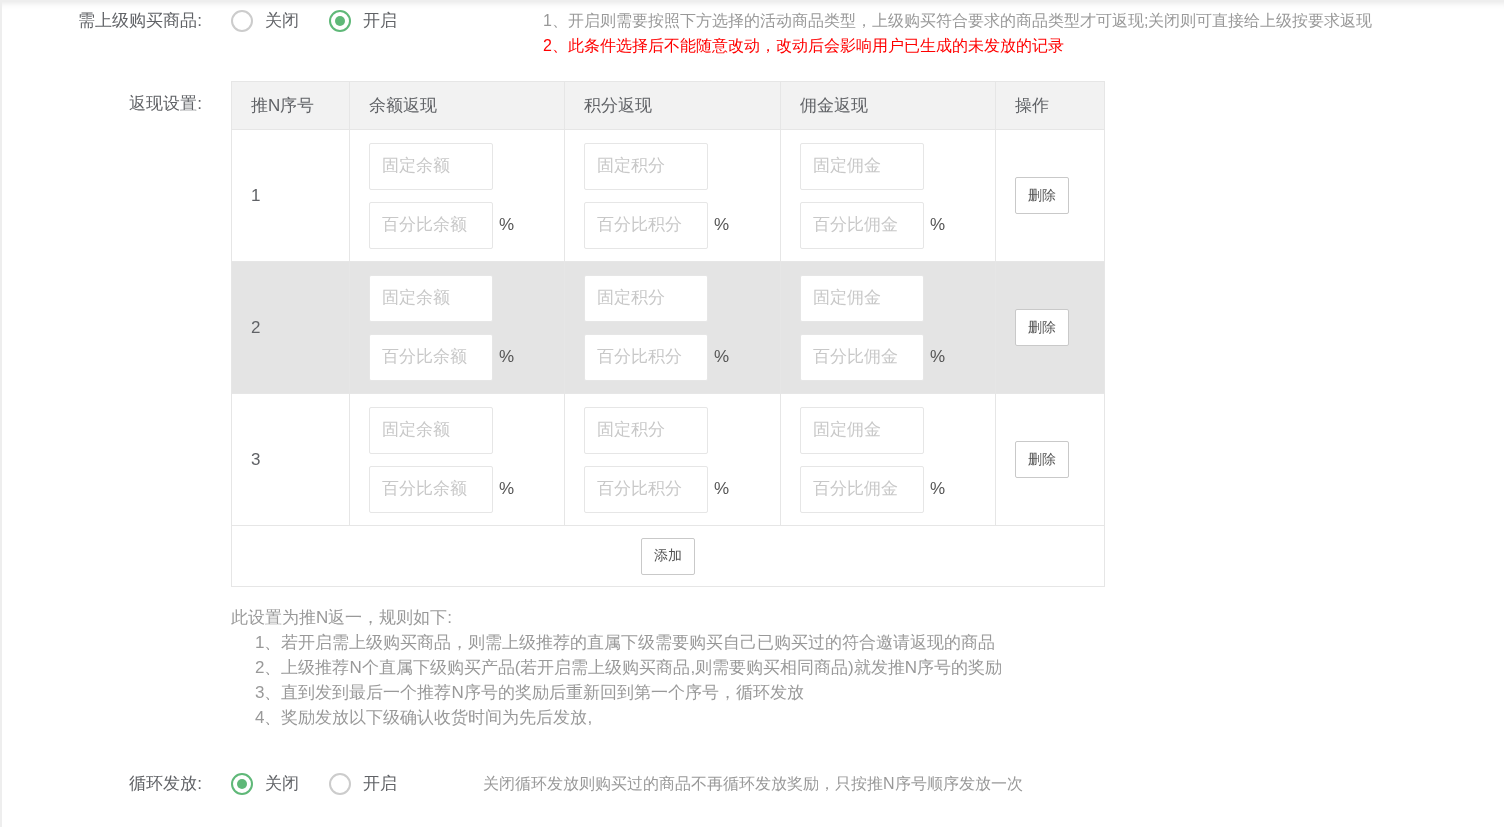 This screenshot has width=1504, height=827. Describe the element at coordinates (529, 693) in the screenshot. I see `note-text: 3、直到发到最后一个推荐N序号的奖励后重新回到第一个序号，循环发放` at that location.